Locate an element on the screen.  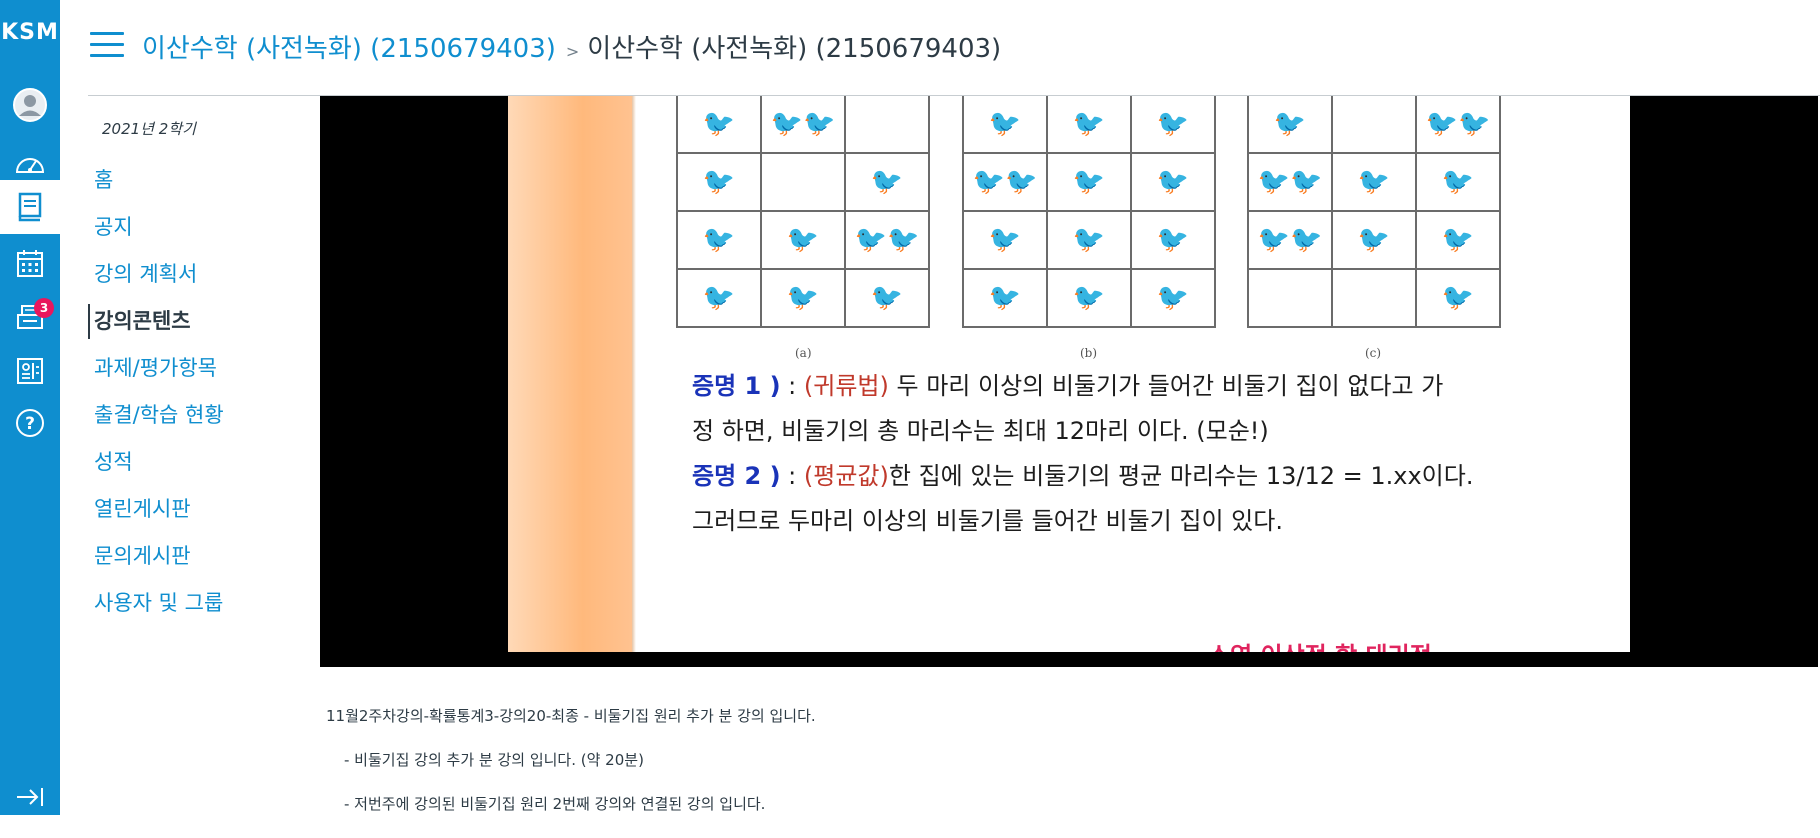
course-nav-attendance: 출결/학습 현황 is located at coordinates (203, 415).